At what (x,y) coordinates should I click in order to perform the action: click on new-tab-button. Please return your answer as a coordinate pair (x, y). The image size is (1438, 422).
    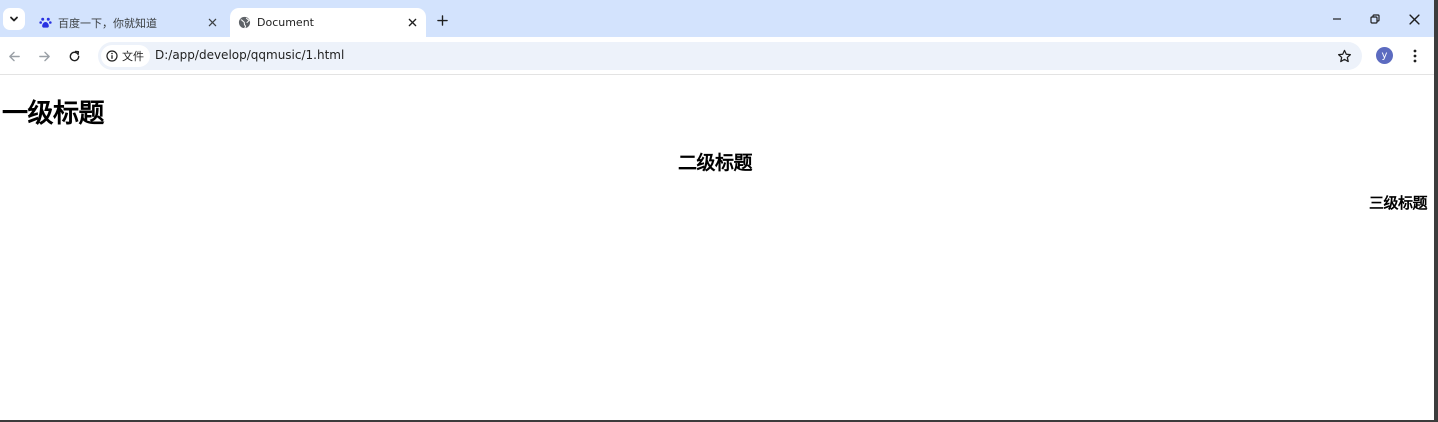
    Looking at the image, I should click on (442, 20).